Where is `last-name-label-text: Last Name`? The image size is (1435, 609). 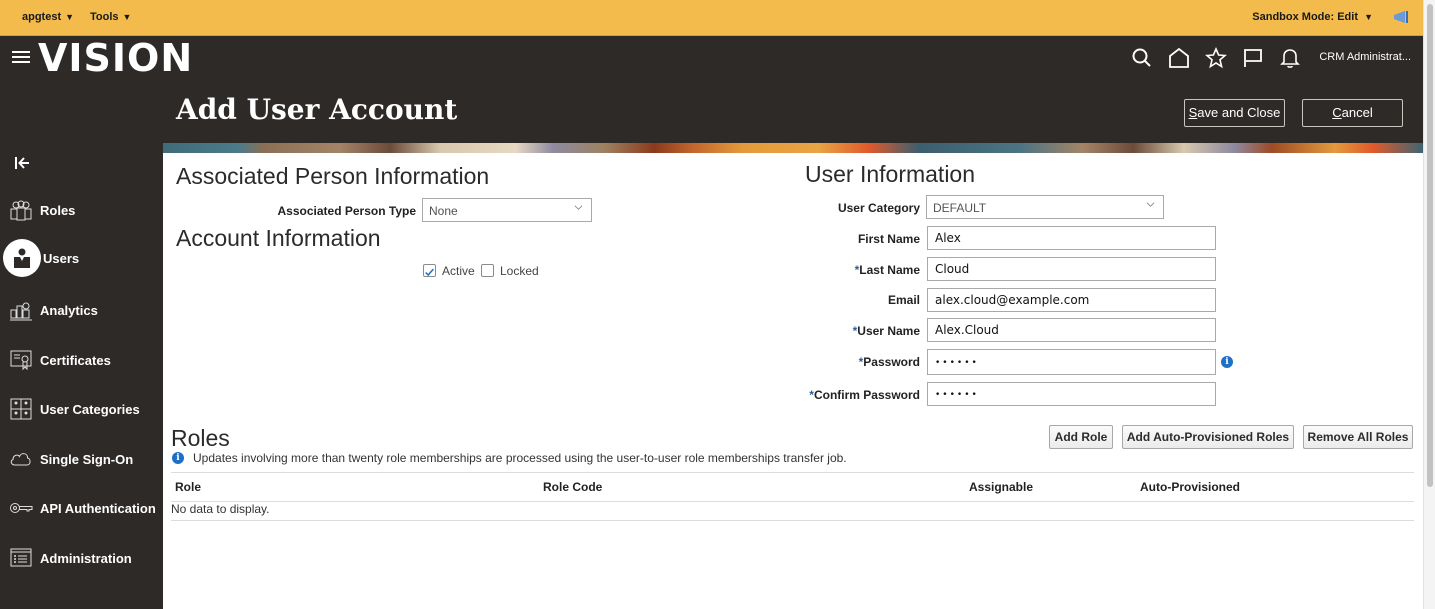
last-name-label-text: Last Name is located at coordinates (889, 270).